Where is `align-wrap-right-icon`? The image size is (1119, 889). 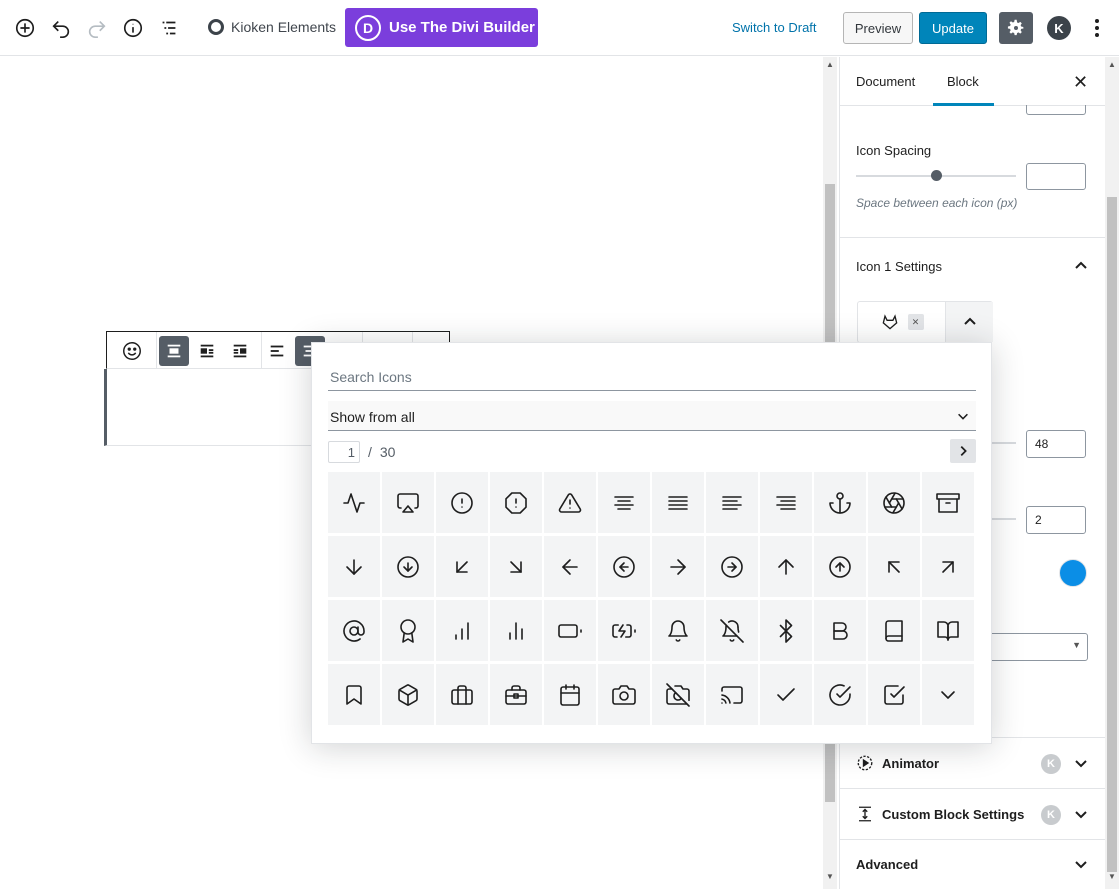 align-wrap-right-icon is located at coordinates (240, 351).